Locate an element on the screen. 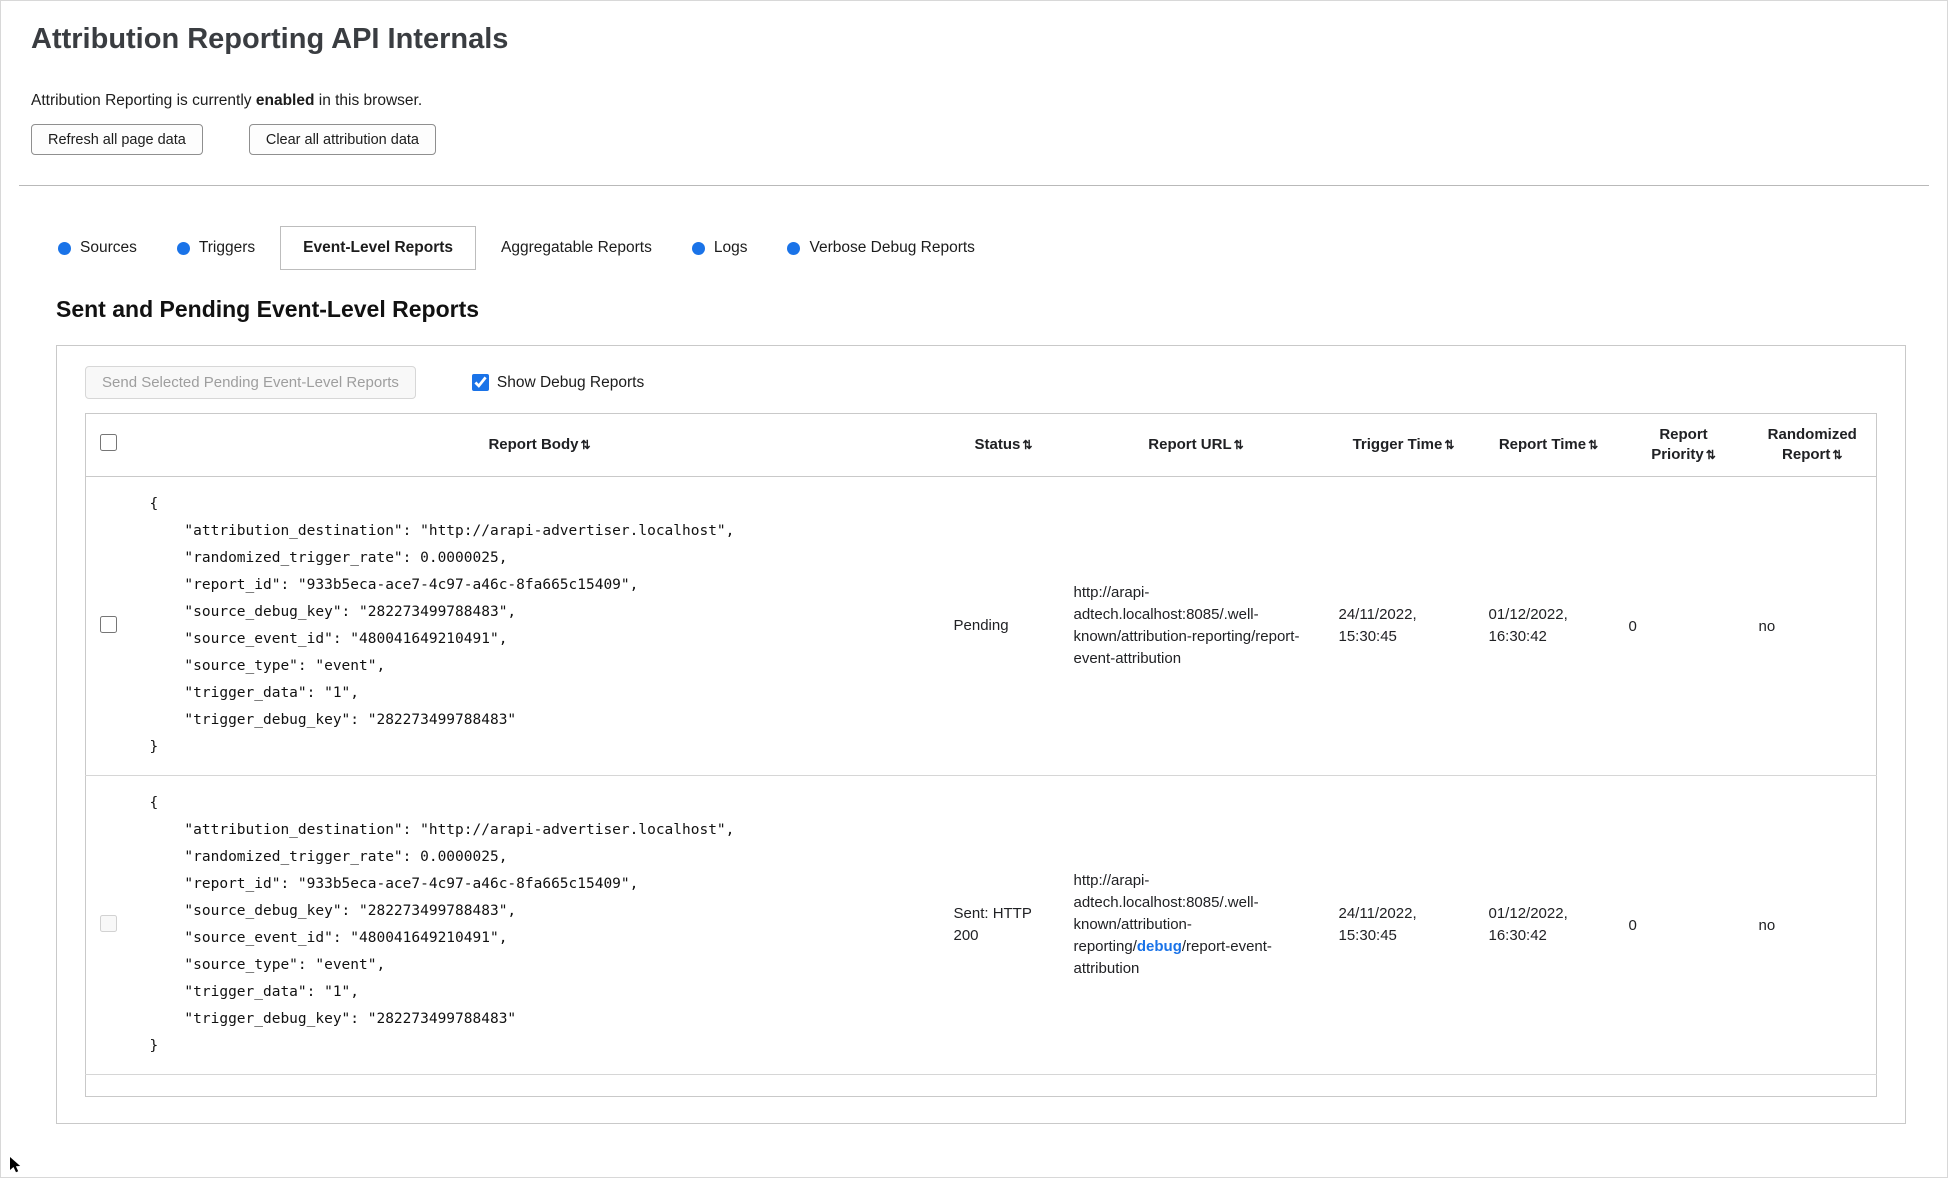  triggers-new-data-dot-icon is located at coordinates (183, 248).